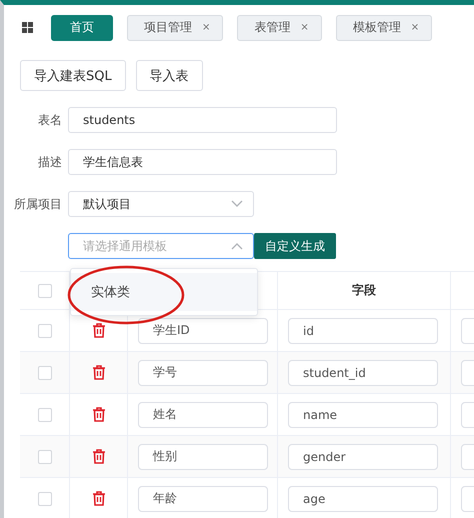 Image resolution: width=474 pixels, height=518 pixels. What do you see at coordinates (363, 499) in the screenshot?
I see `field-input: age` at bounding box center [363, 499].